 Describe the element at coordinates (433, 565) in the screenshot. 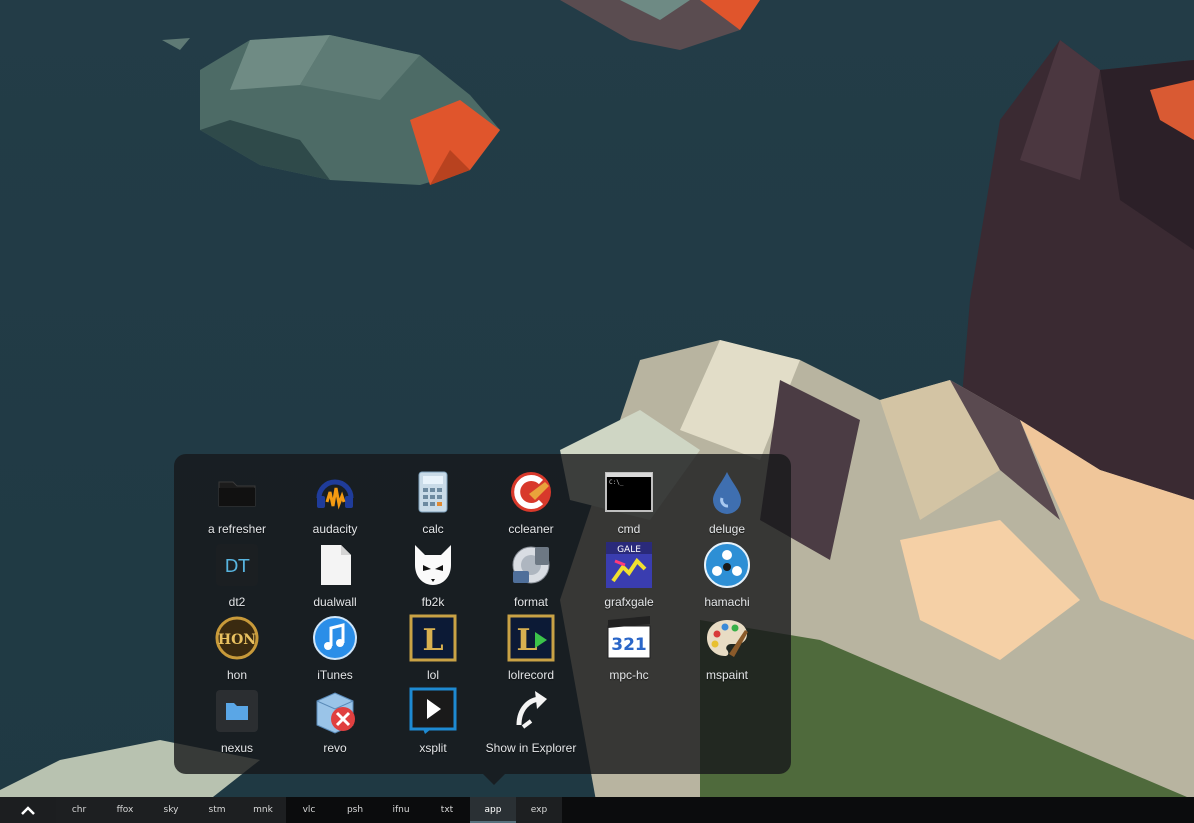

I see `foobar-icon` at that location.